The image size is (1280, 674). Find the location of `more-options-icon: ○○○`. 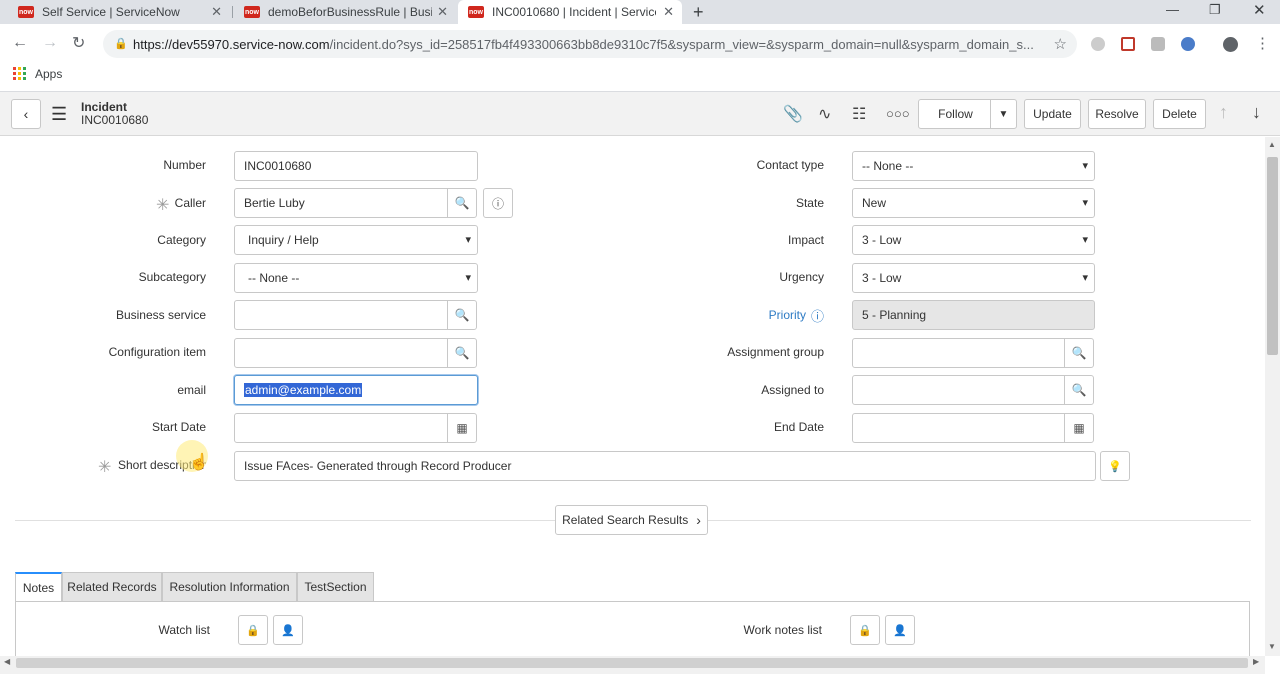

more-options-icon: ○○○ is located at coordinates (898, 113).